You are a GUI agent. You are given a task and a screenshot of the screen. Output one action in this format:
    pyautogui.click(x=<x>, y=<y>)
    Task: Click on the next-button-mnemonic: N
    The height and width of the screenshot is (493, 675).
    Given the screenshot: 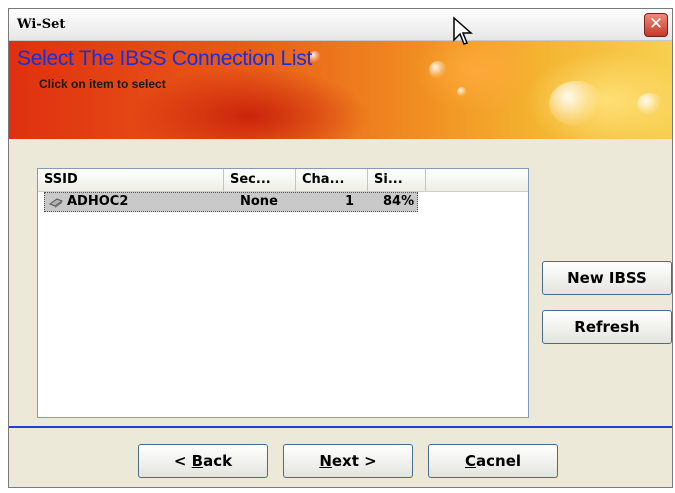 What is the action you would take?
    pyautogui.click(x=325, y=461)
    